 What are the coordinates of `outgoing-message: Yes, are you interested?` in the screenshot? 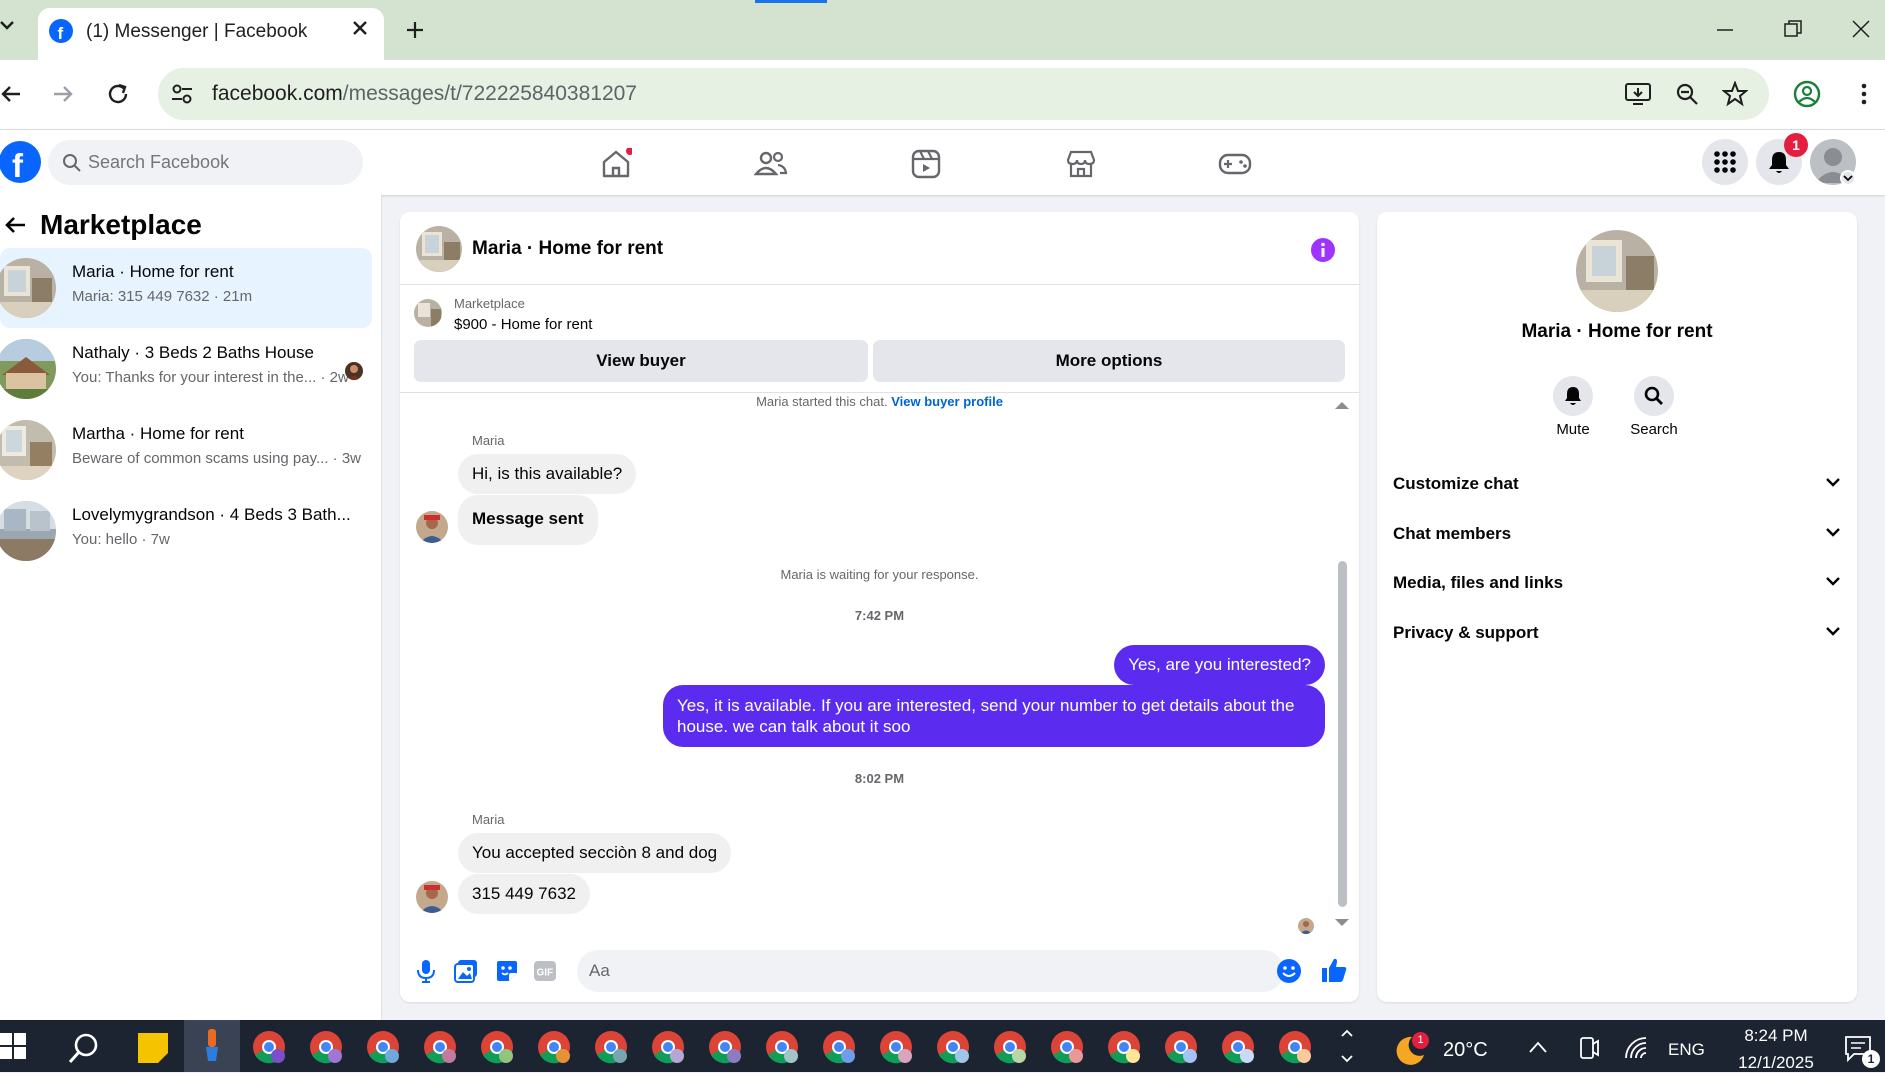 It's located at (1219, 665).